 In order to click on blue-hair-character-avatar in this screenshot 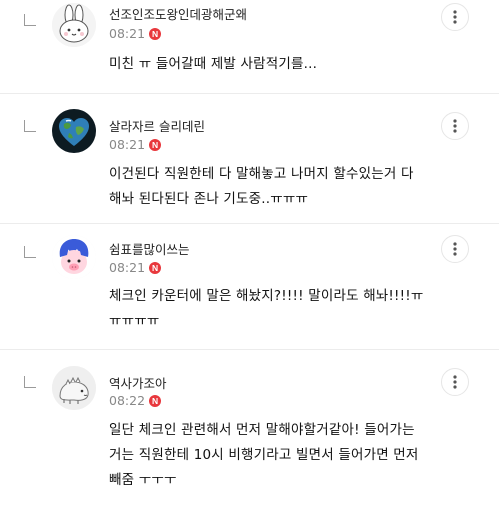, I will do `click(74, 257)`.